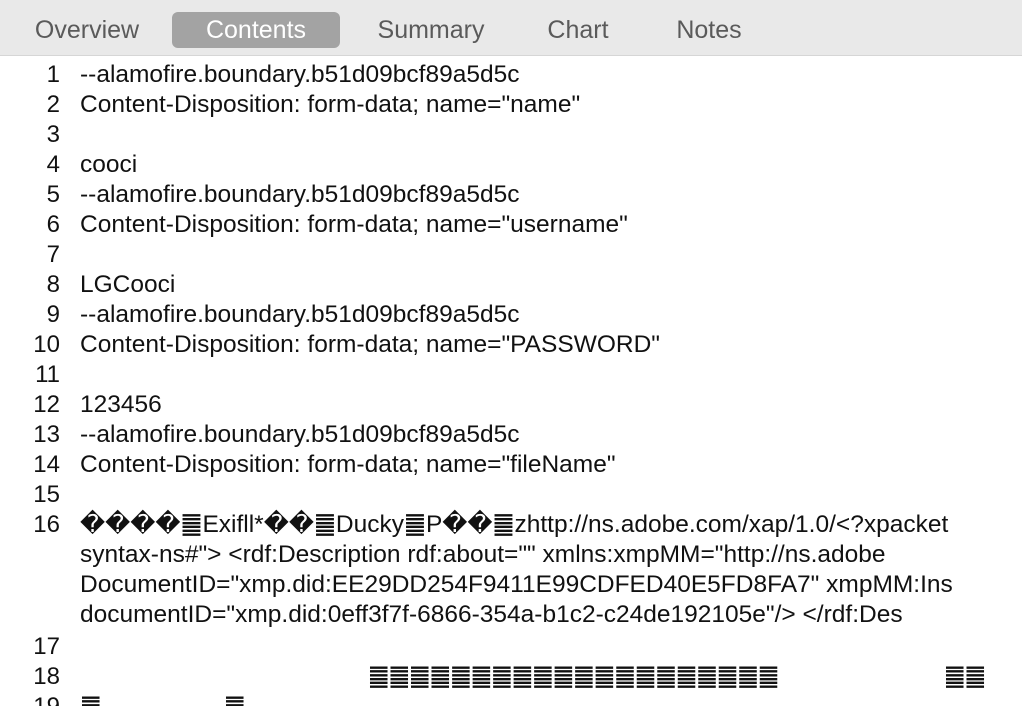 The height and width of the screenshot is (706, 1022). I want to click on line-text: 123456, so click(121, 404).